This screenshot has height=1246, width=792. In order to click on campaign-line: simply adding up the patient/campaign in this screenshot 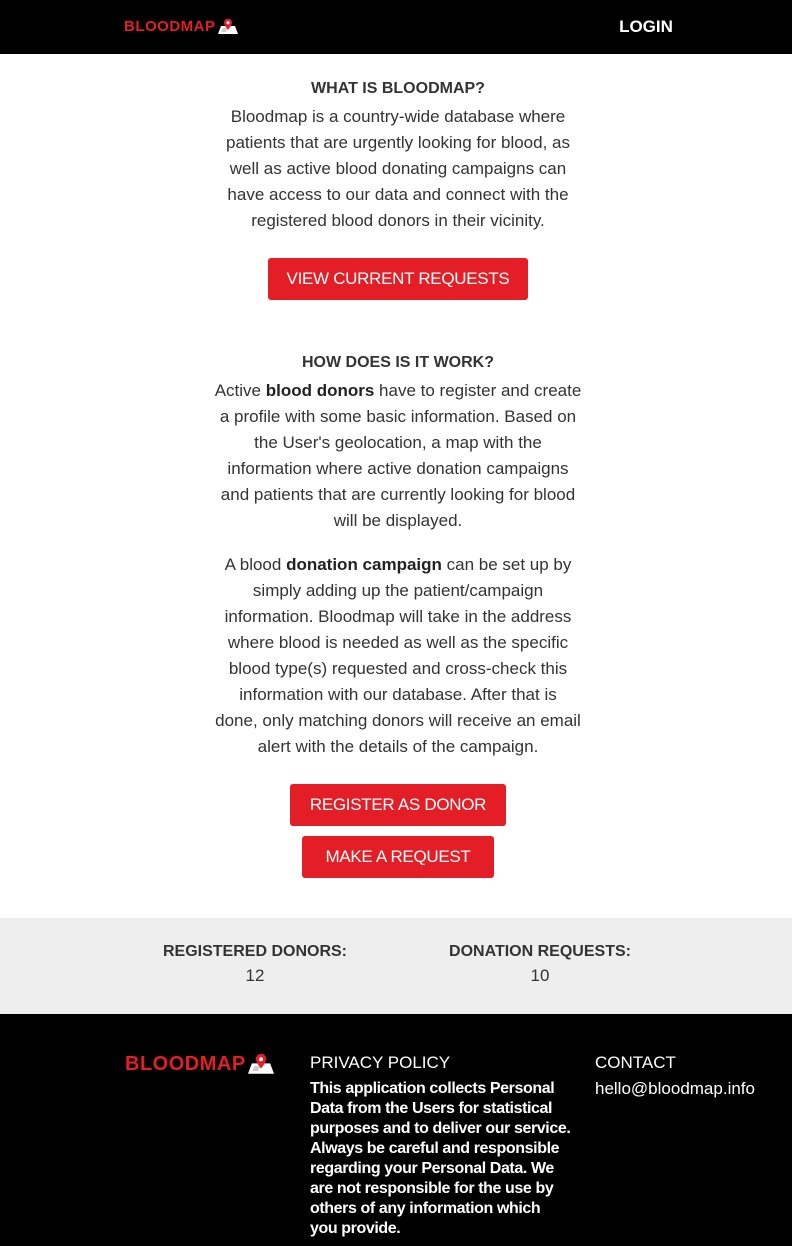, I will do `click(398, 590)`.